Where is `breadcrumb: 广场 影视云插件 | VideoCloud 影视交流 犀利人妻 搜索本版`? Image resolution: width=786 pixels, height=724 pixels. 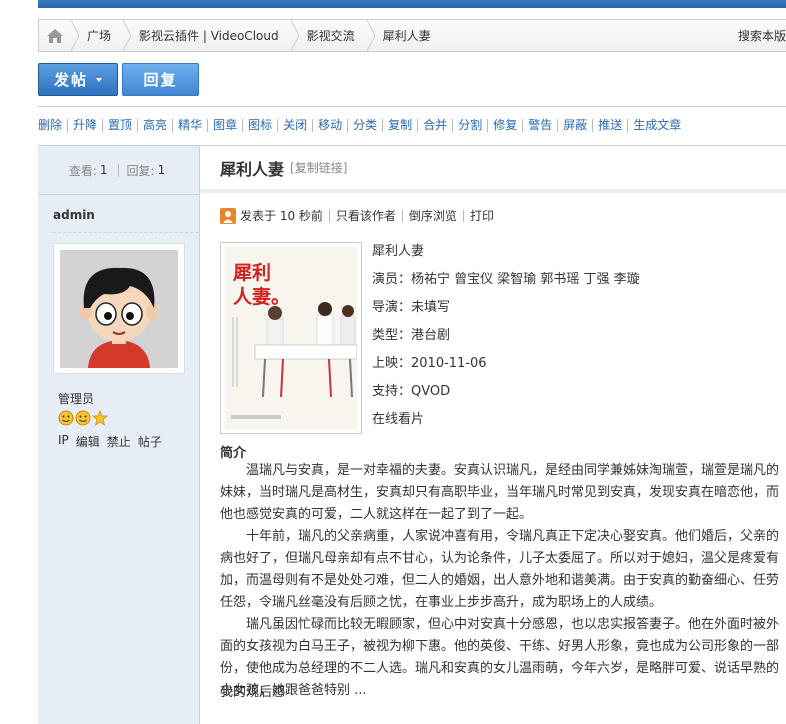
breadcrumb: 广场 影视云插件 | VideoCloud 影视交流 犀利人妻 搜索本版 is located at coordinates (412, 35).